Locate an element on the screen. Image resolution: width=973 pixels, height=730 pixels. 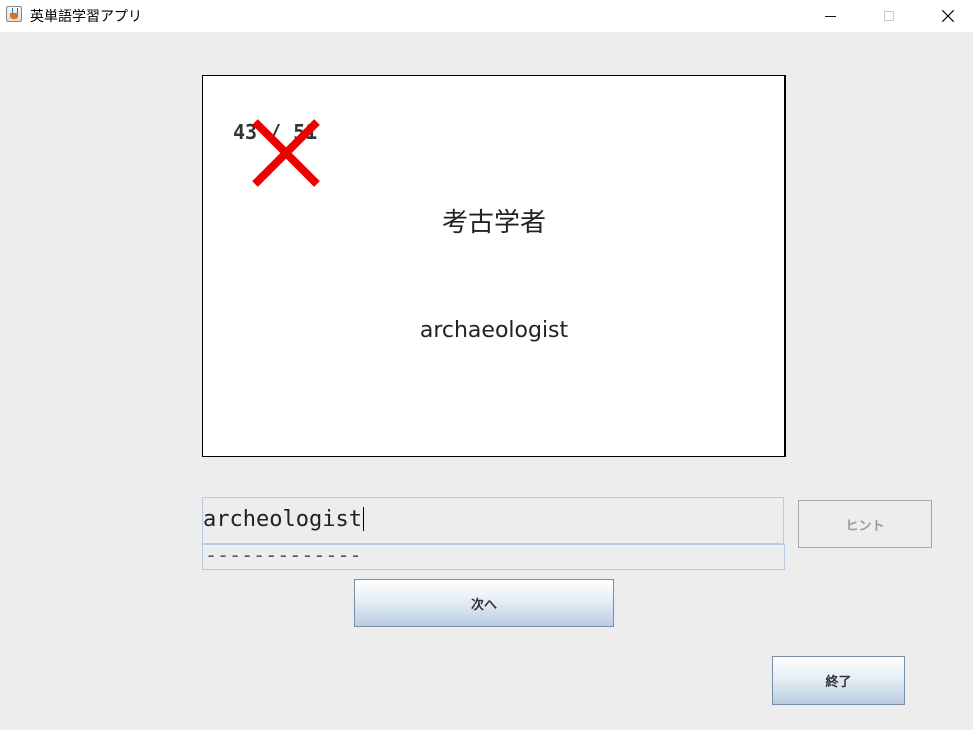
close-button is located at coordinates (948, 16).